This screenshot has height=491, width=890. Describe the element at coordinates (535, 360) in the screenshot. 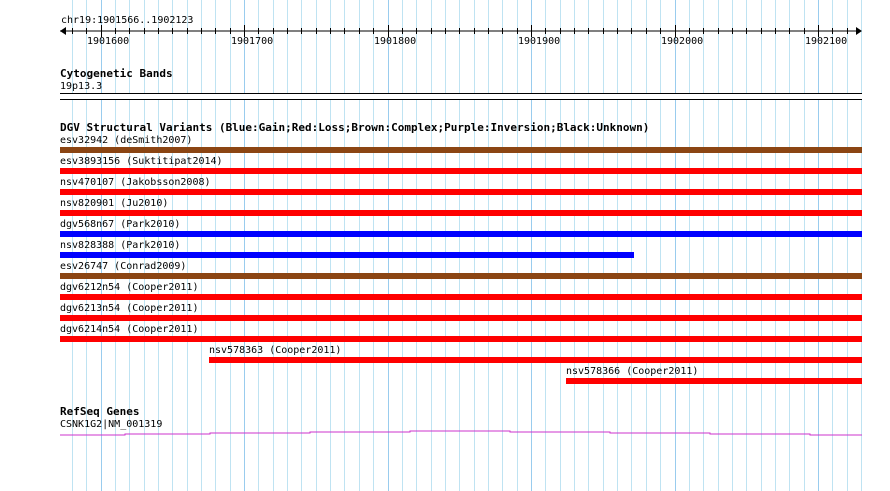

I see `variant-bar-nsv578363` at that location.